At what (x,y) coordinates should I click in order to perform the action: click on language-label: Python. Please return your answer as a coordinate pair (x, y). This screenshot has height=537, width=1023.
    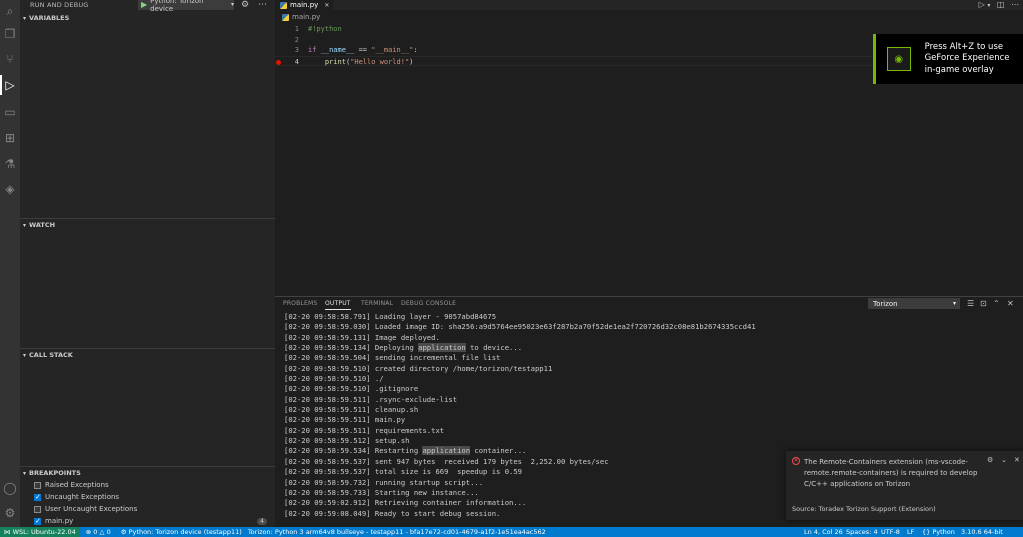
    Looking at the image, I should click on (943, 532).